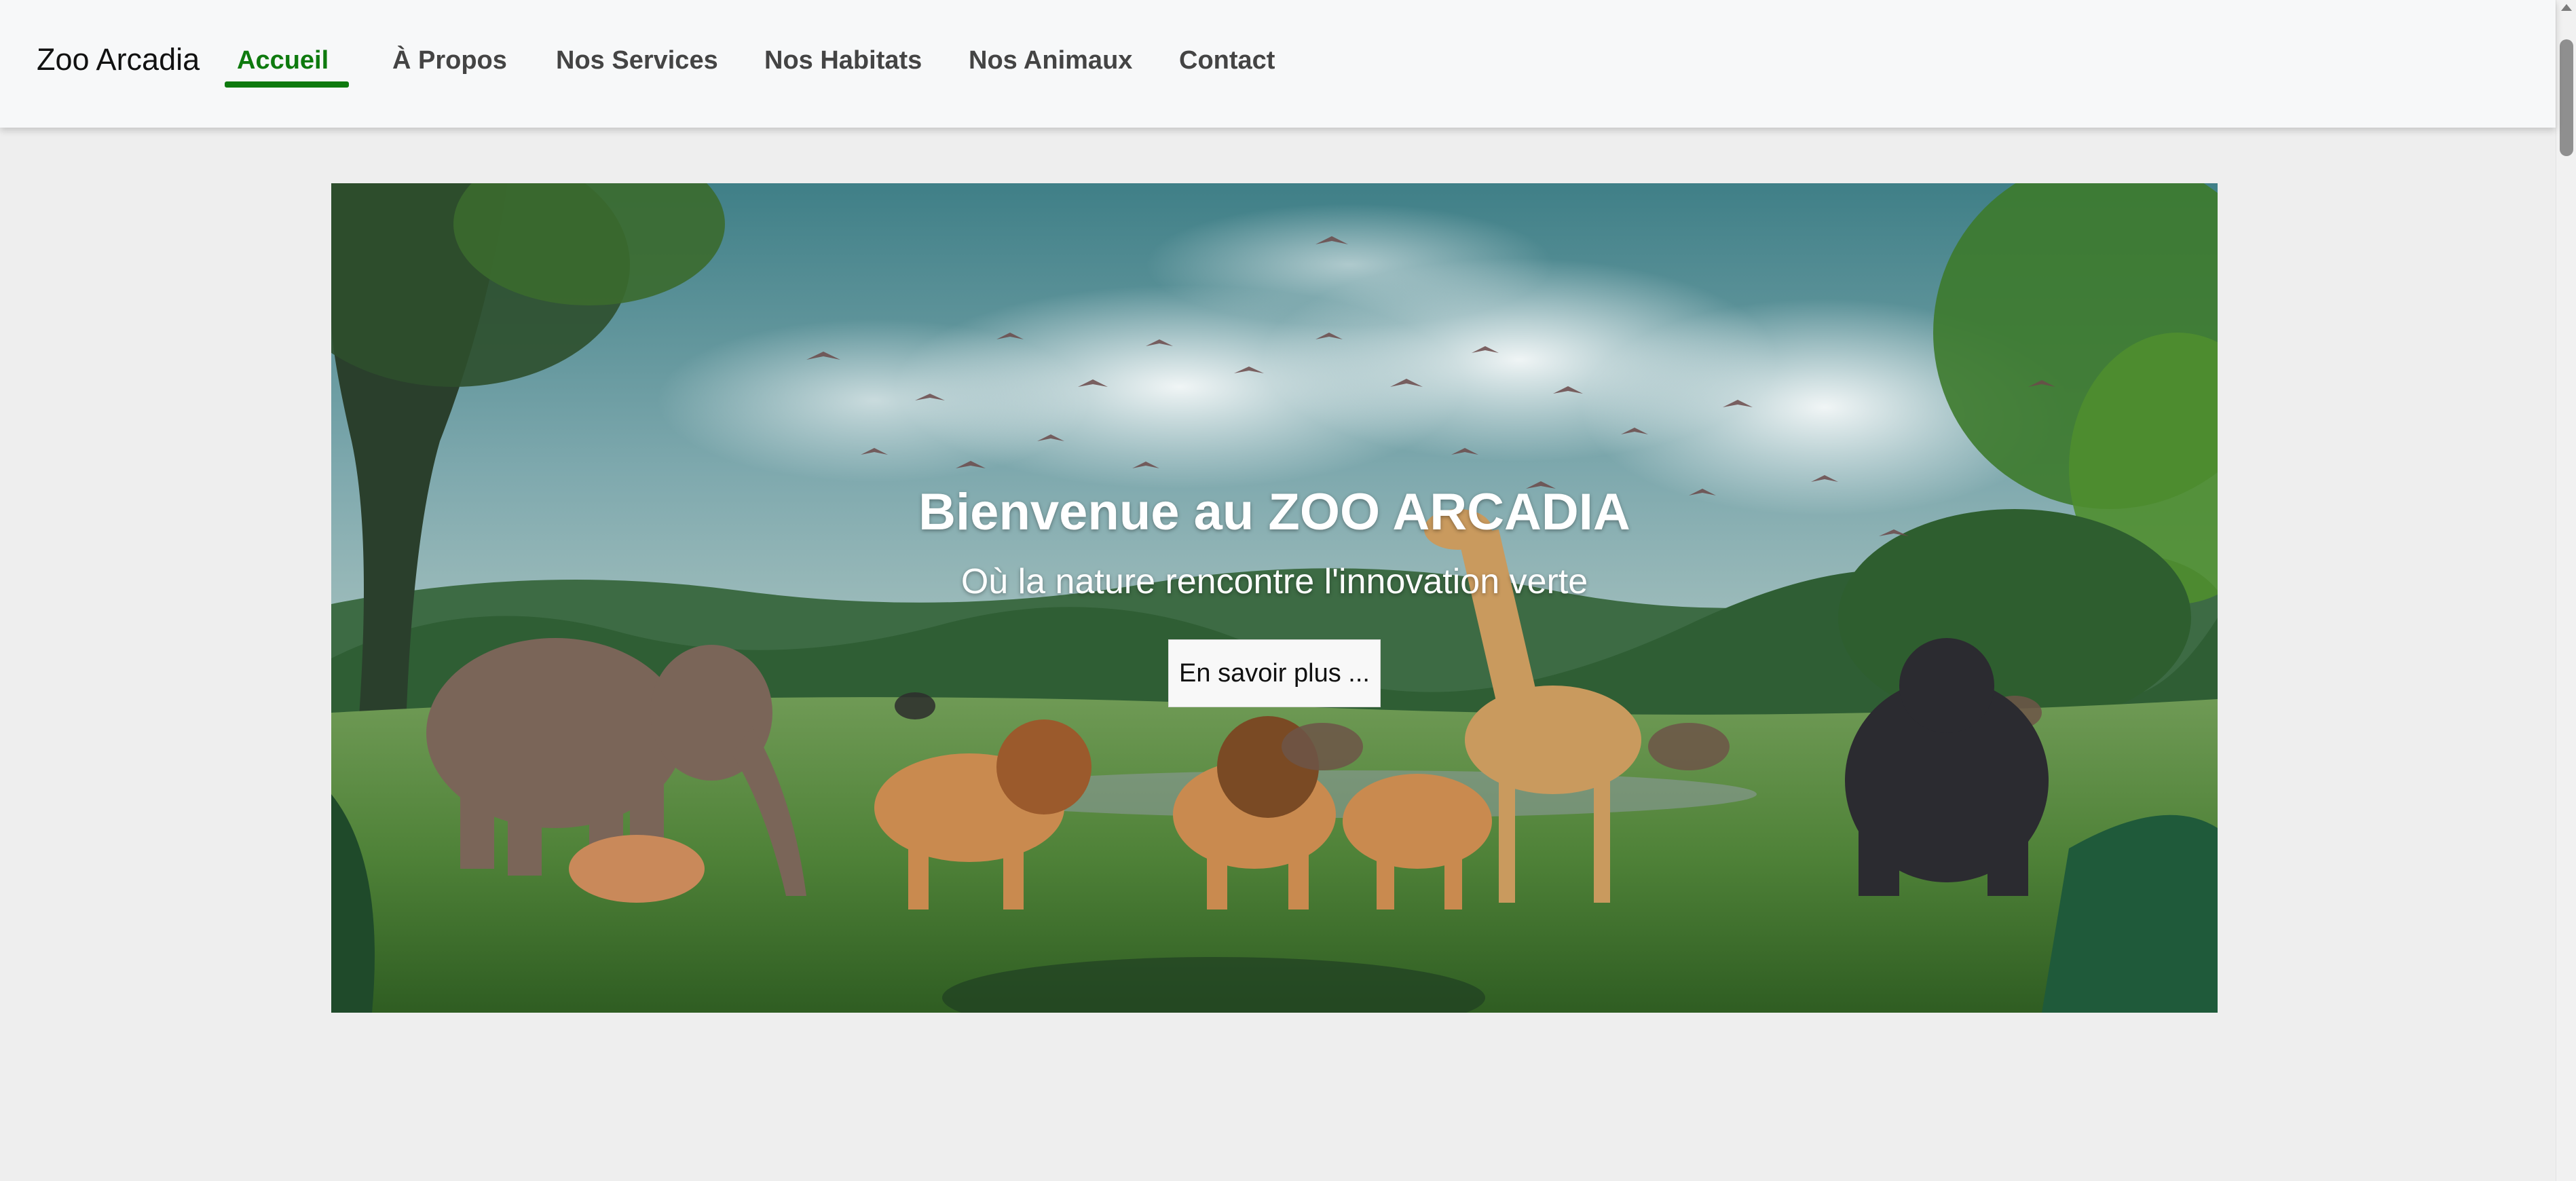 The width and height of the screenshot is (2576, 1181). I want to click on nav-link-nos-services: Nos Services, so click(637, 61).